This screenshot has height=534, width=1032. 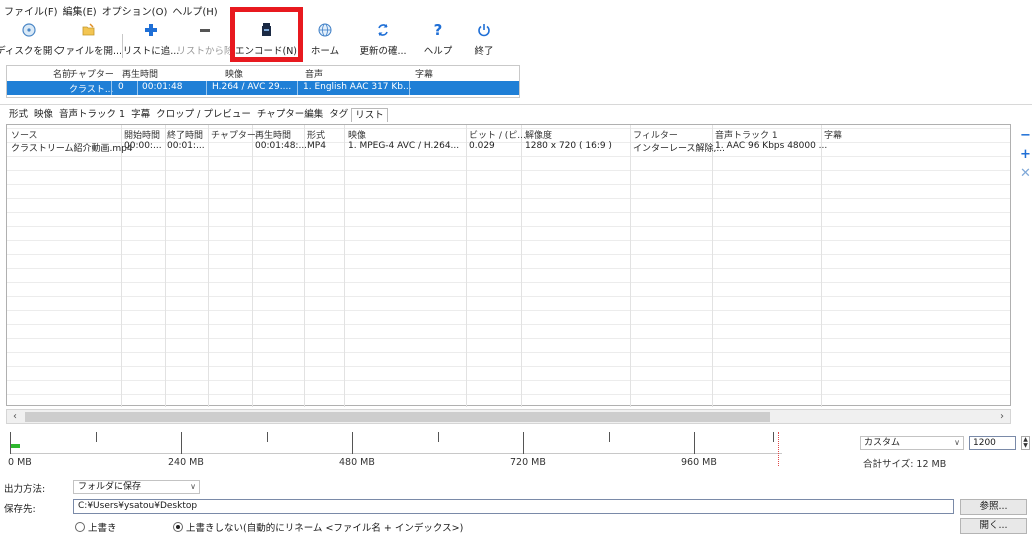 What do you see at coordinates (314, 73) in the screenshot?
I see `title-col-audio: 音声` at bounding box center [314, 73].